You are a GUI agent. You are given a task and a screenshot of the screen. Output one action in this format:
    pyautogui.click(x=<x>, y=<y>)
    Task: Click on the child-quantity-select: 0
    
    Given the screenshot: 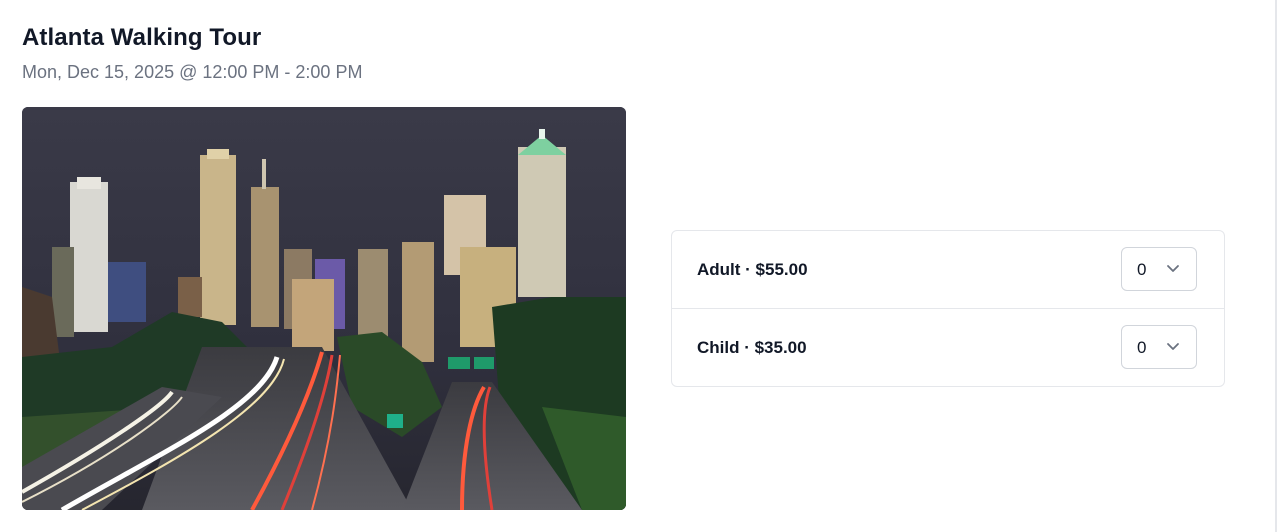 What is the action you would take?
    pyautogui.click(x=1159, y=347)
    